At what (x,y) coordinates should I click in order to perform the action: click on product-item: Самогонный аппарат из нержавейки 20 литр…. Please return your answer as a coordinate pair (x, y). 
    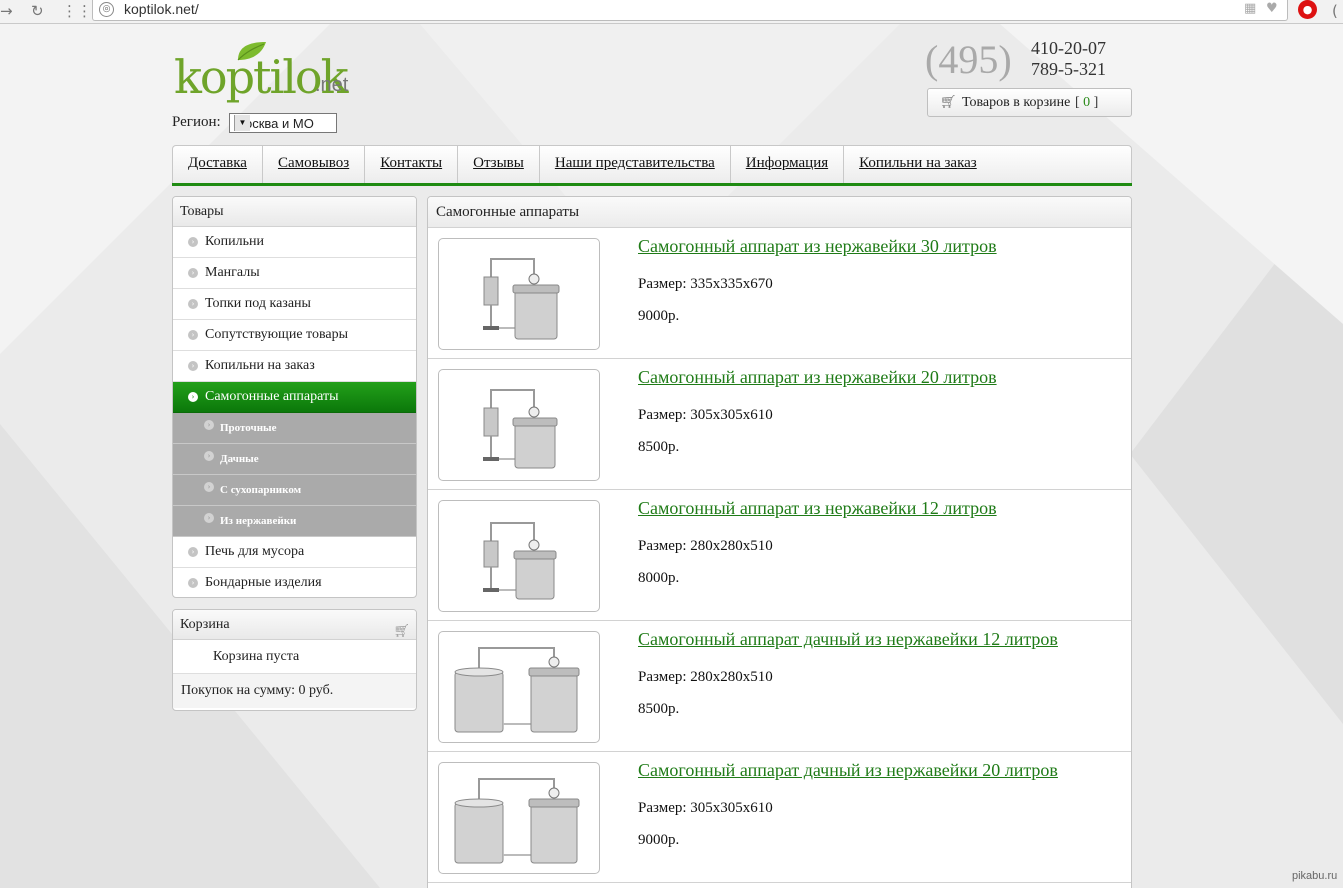
    Looking at the image, I should click on (779, 424).